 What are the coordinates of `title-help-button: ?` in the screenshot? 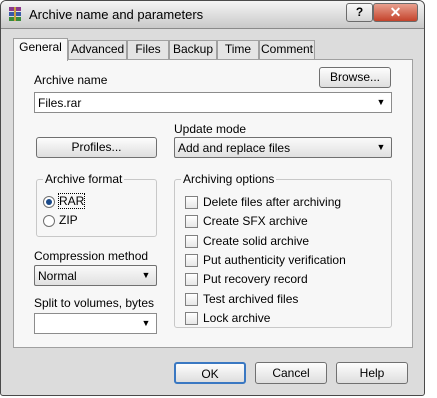 It's located at (359, 12).